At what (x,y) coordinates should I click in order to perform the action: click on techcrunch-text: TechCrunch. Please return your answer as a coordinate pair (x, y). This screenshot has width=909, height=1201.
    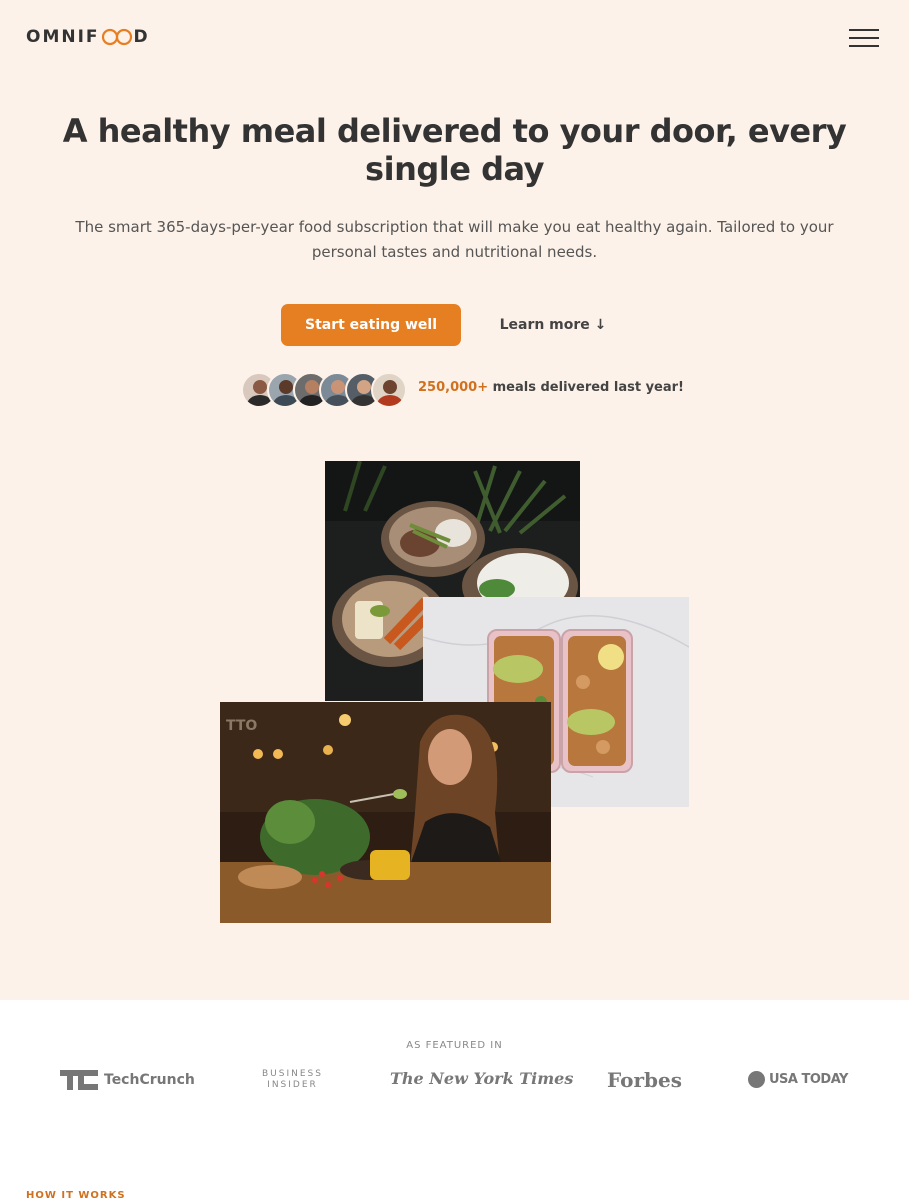
    Looking at the image, I should click on (149, 1080).